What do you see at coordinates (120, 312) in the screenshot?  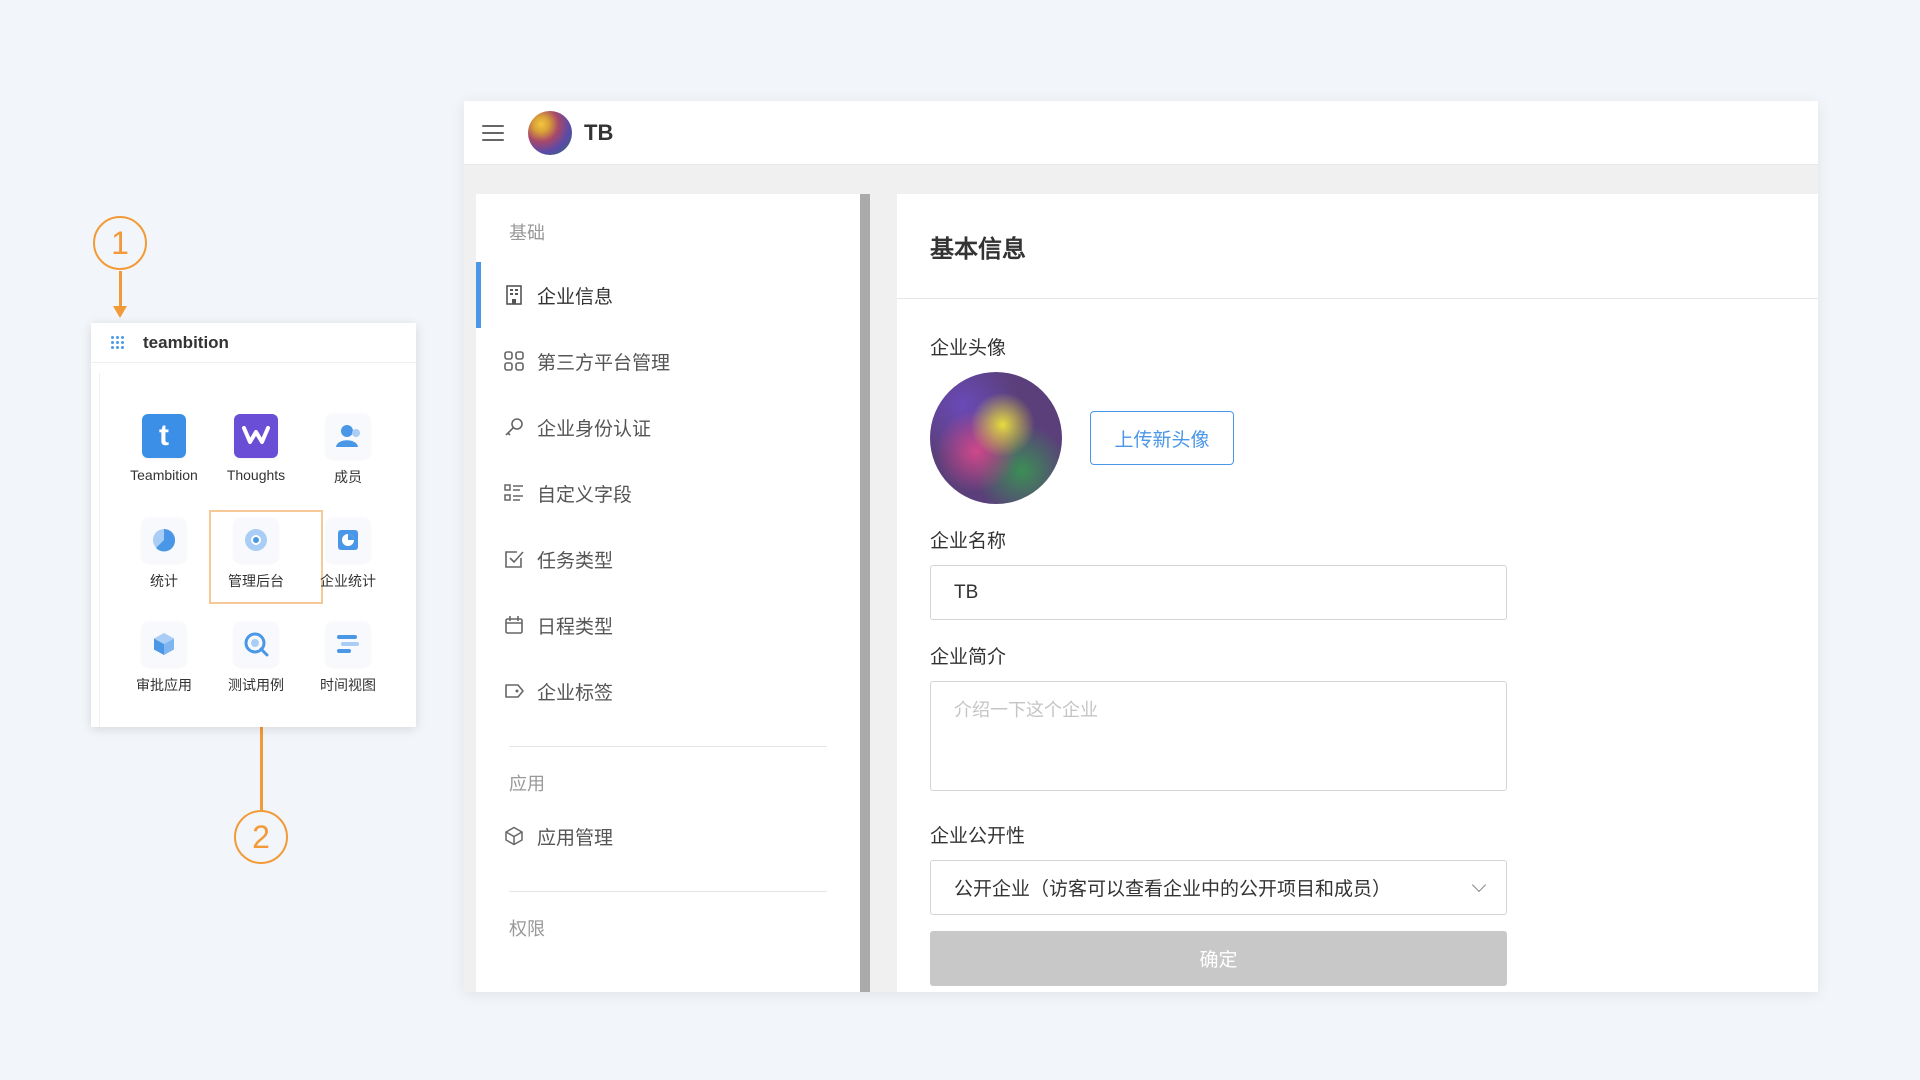 I see `callout-1-arrow` at bounding box center [120, 312].